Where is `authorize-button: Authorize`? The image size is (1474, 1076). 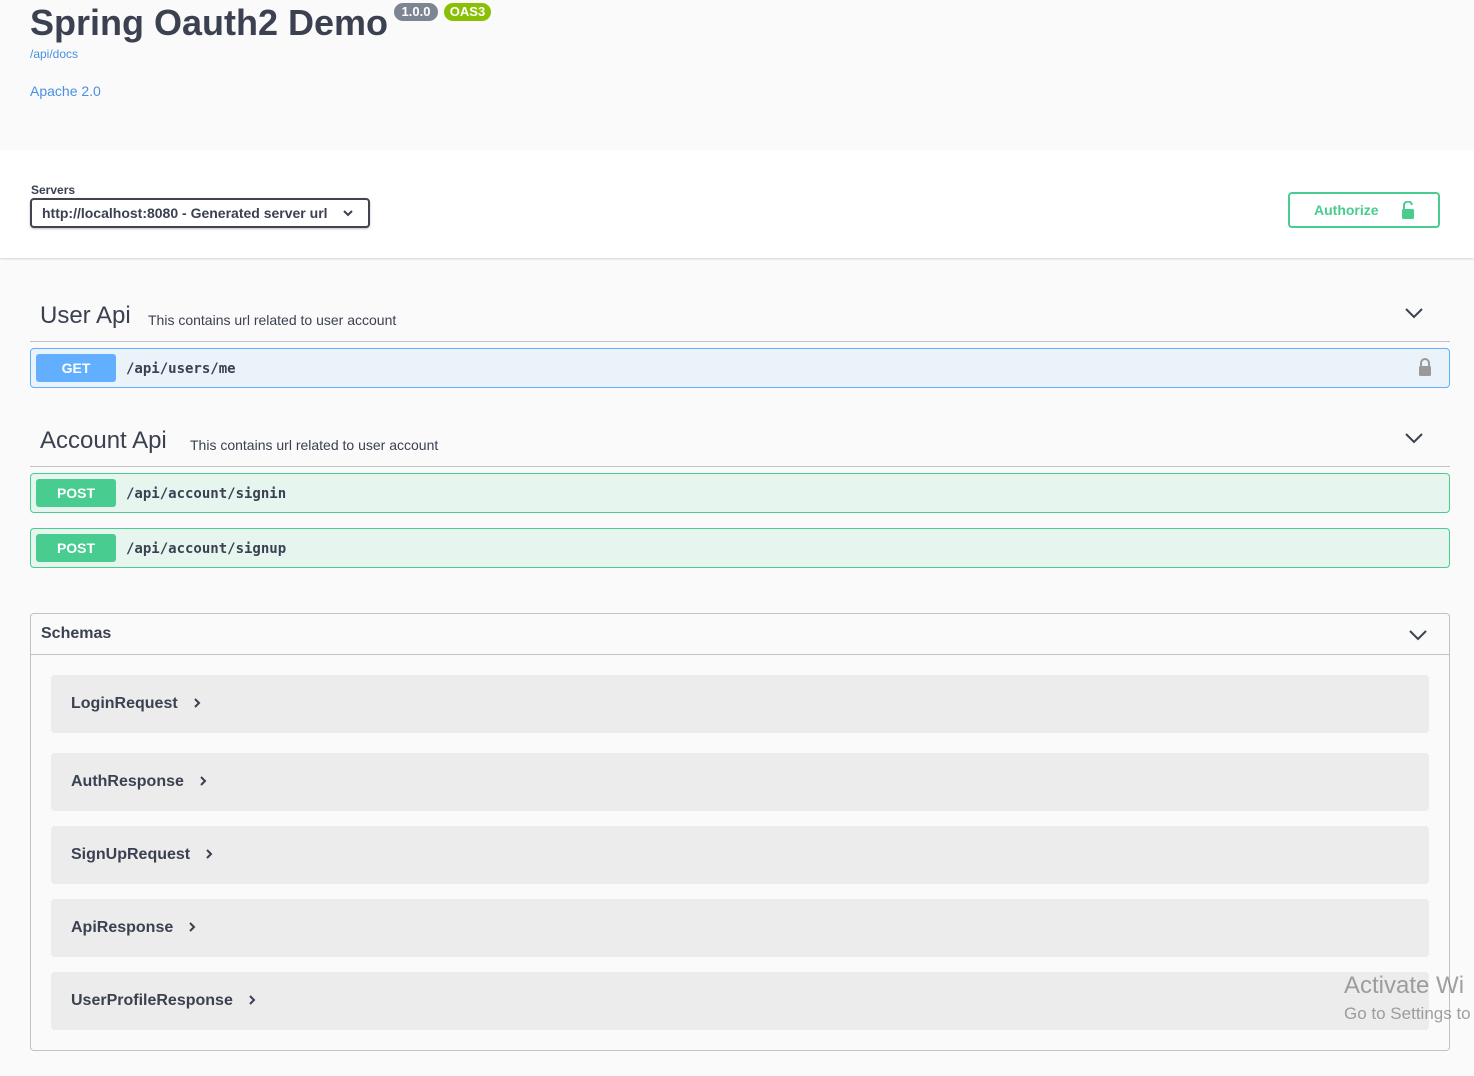
authorize-button: Authorize is located at coordinates (1364, 210).